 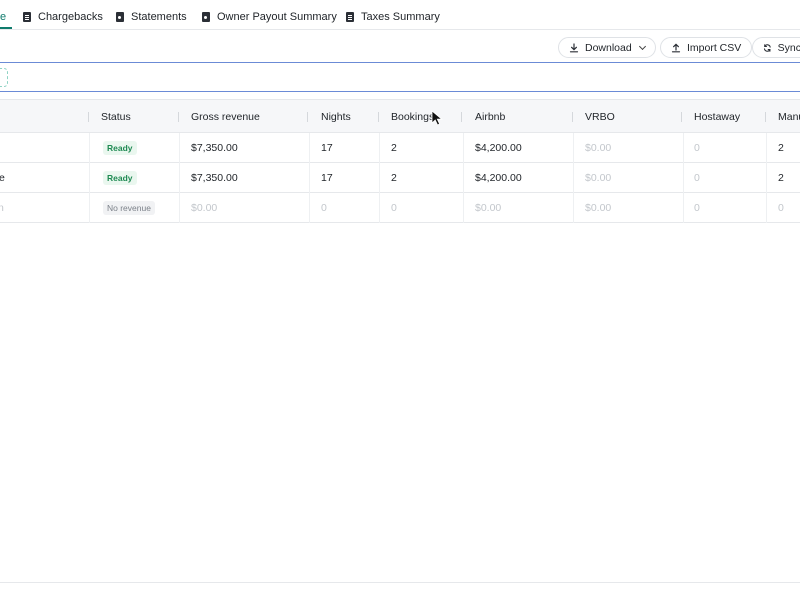 What do you see at coordinates (714, 47) in the screenshot?
I see `import-csv-label: Import CSV` at bounding box center [714, 47].